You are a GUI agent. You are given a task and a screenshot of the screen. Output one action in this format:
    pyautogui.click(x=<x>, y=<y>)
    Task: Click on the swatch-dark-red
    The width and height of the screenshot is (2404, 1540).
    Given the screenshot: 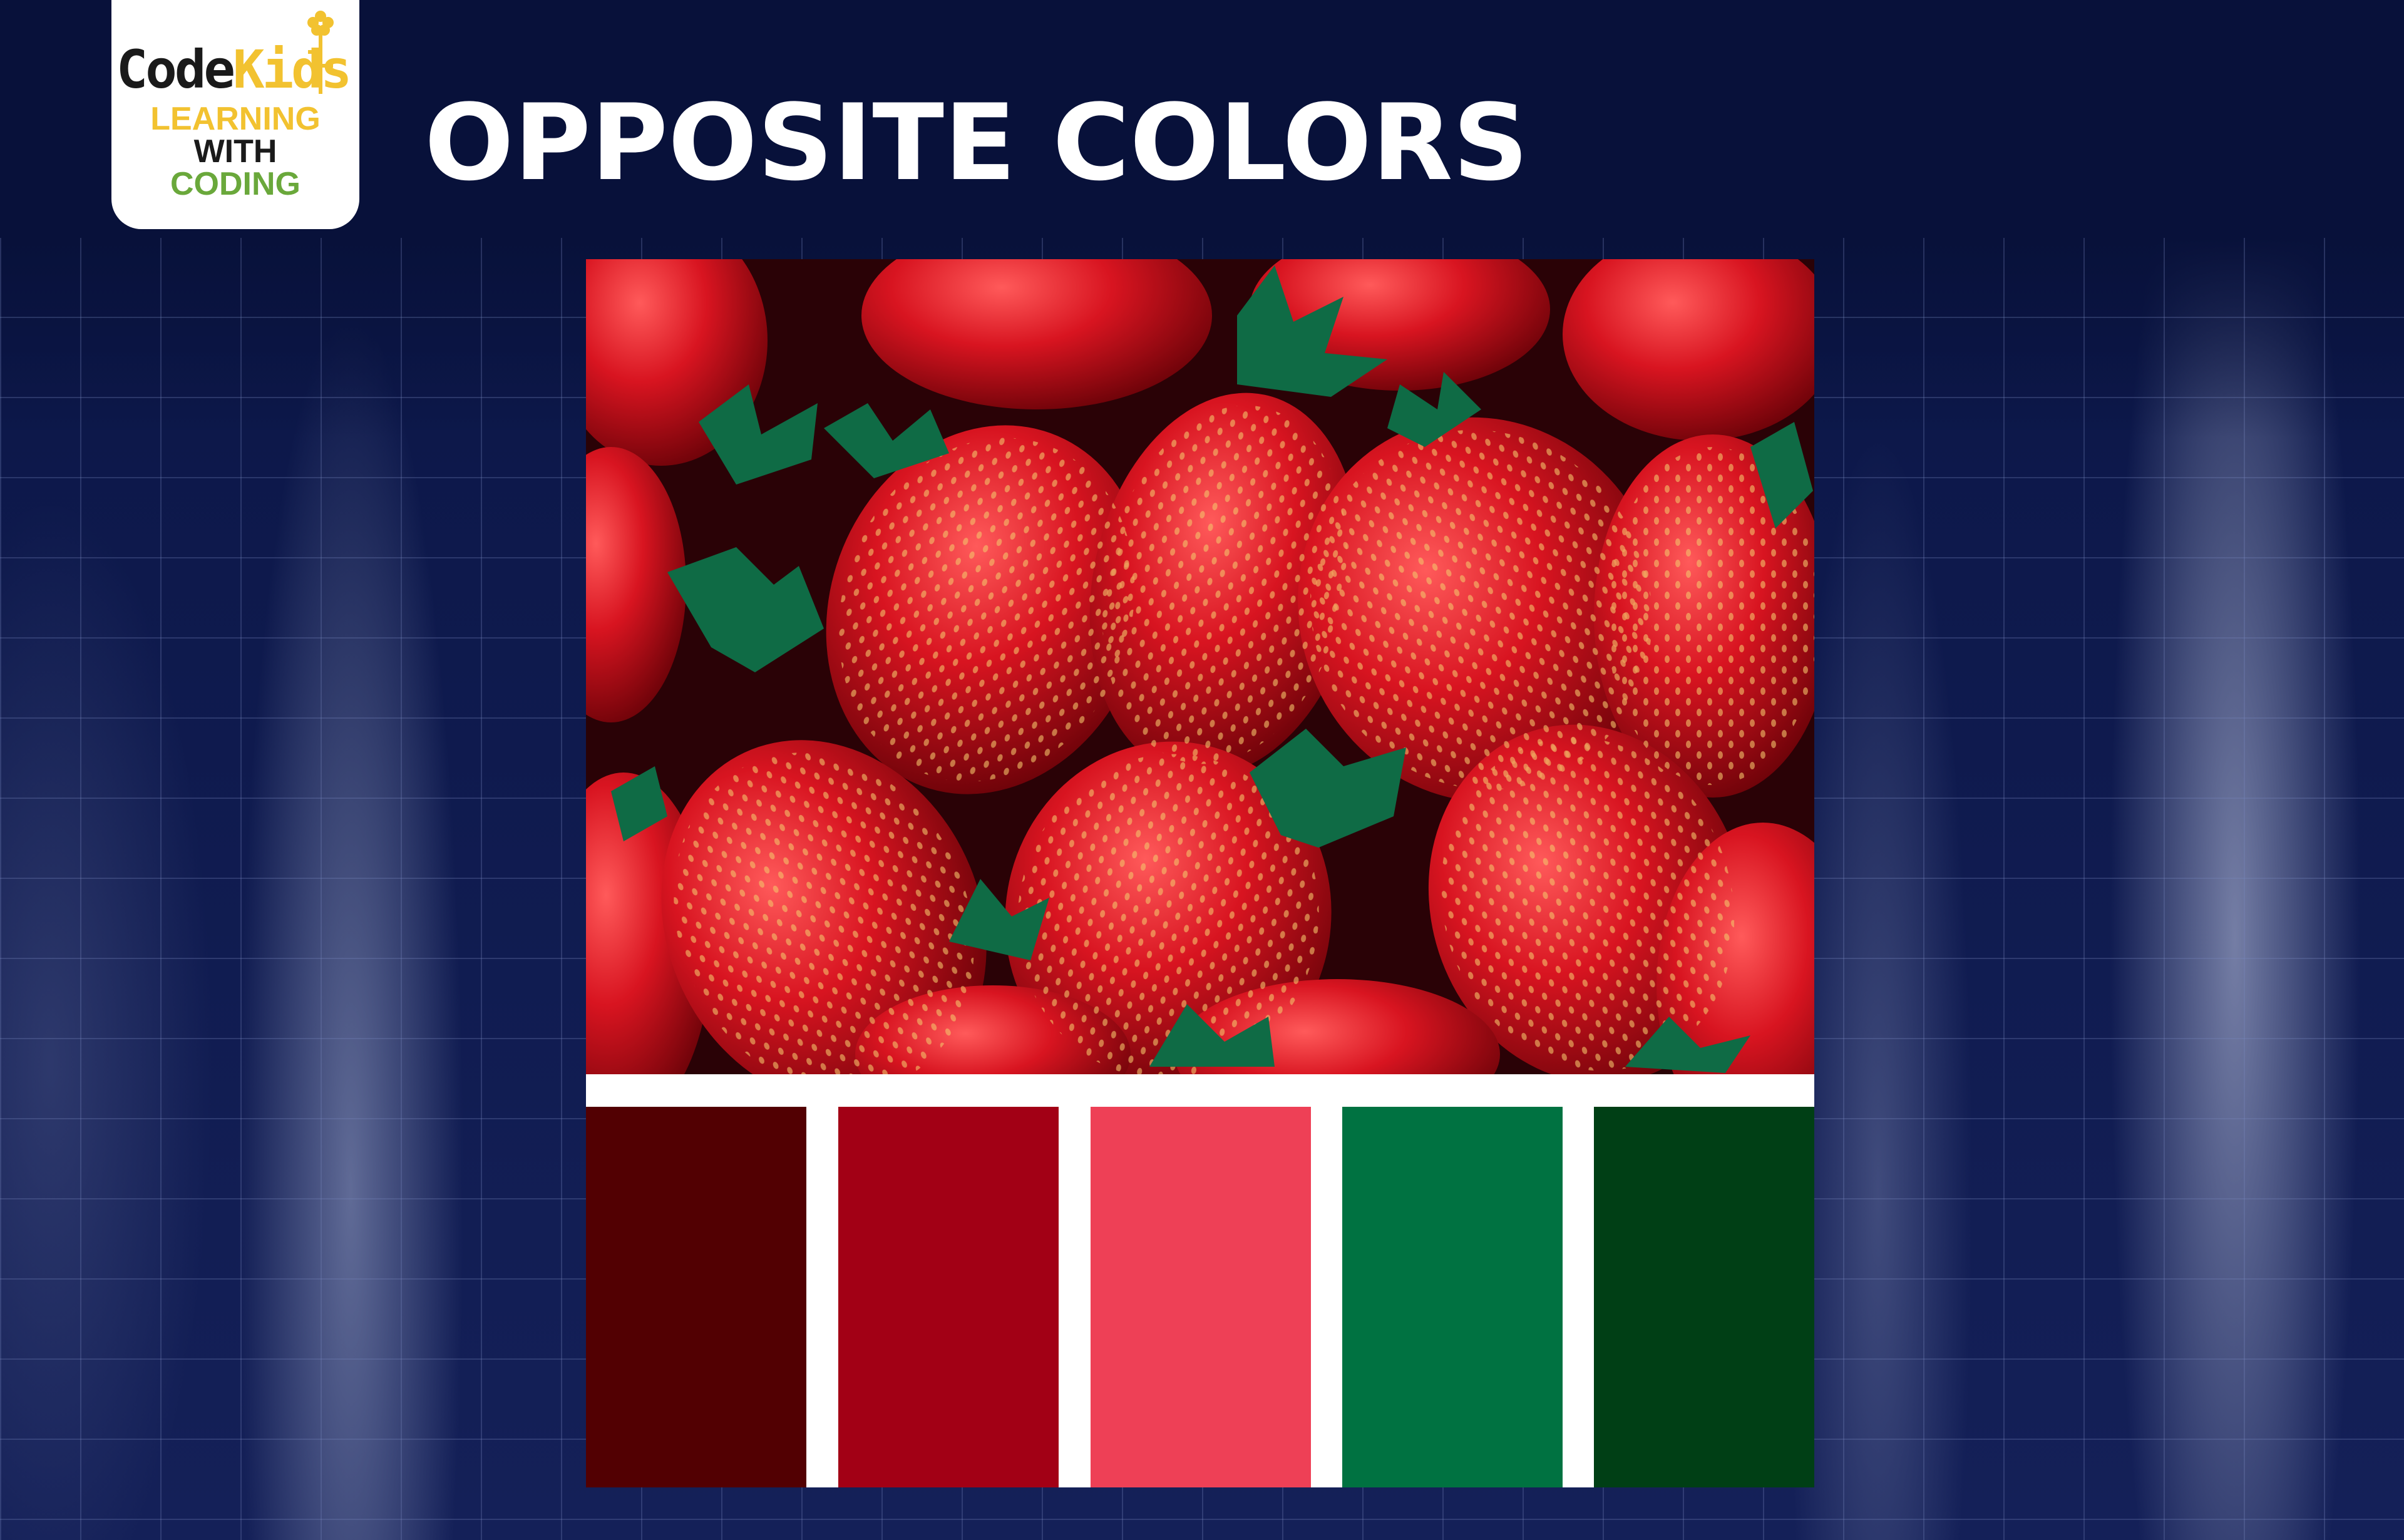 What is the action you would take?
    pyautogui.click(x=696, y=1297)
    